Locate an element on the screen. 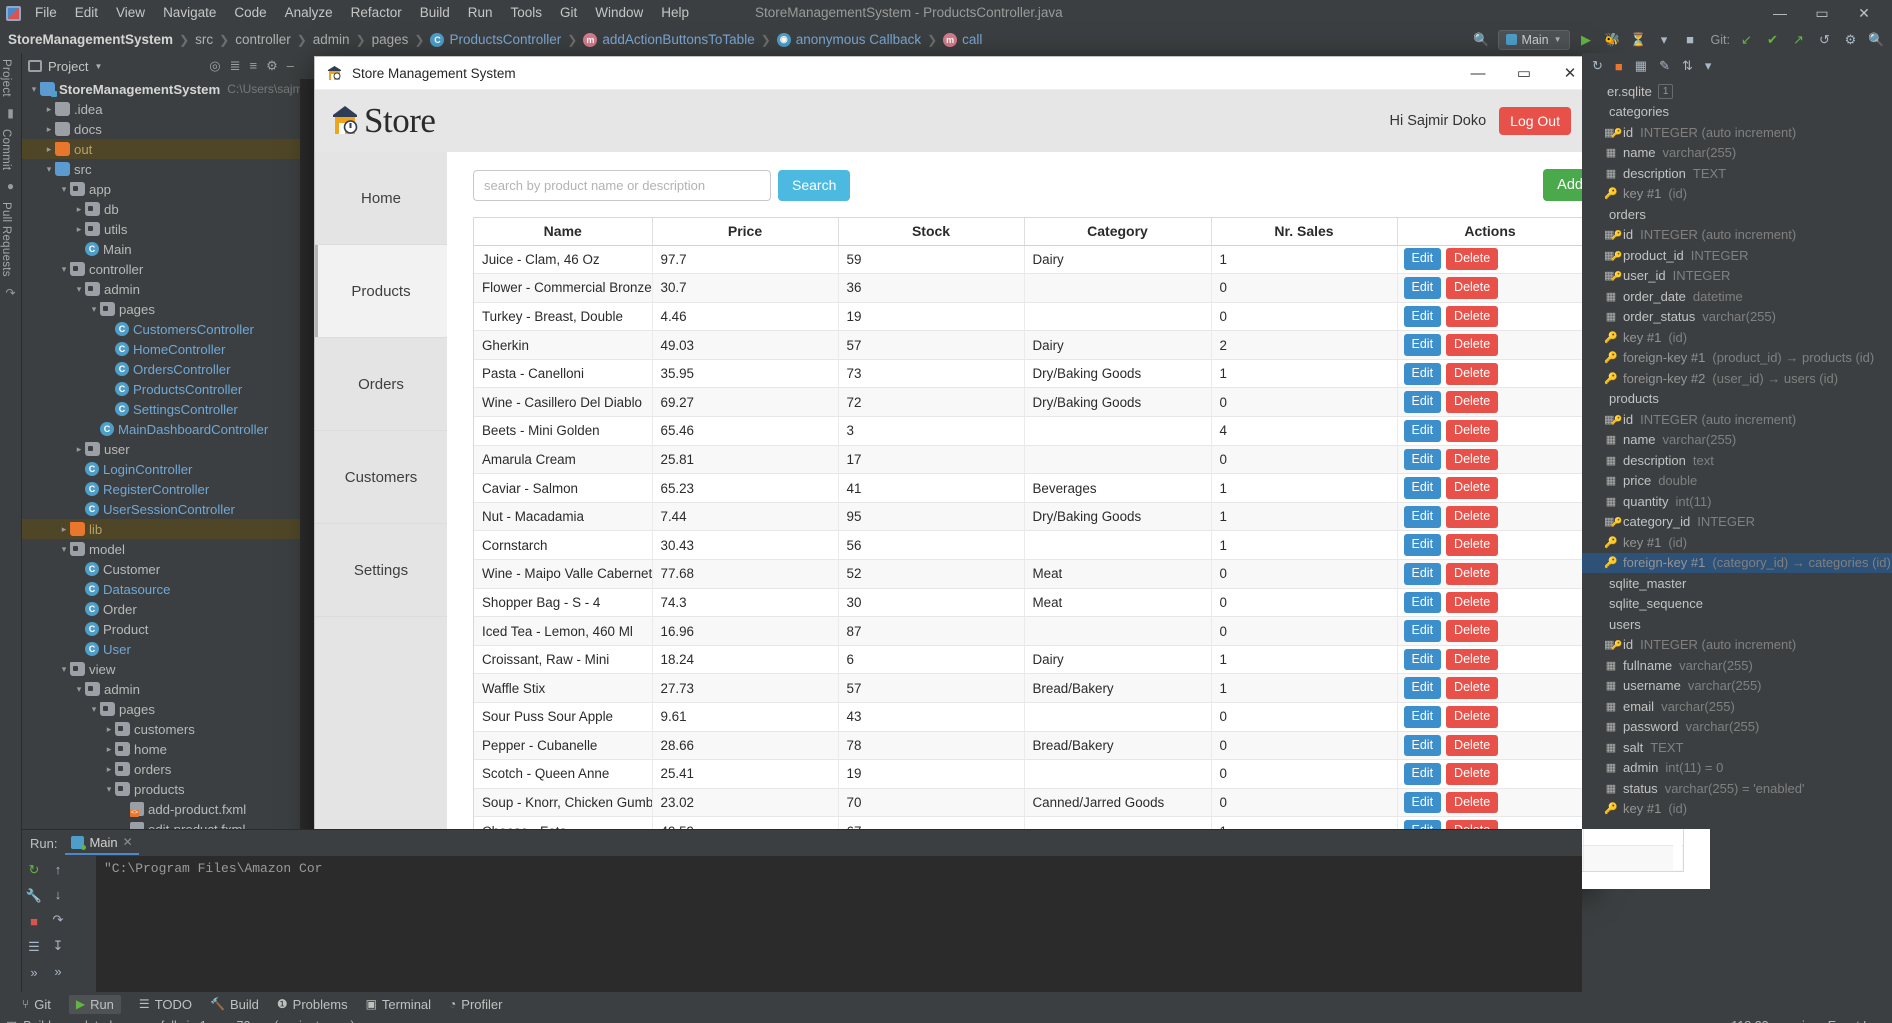  menu-item-window: Window is located at coordinates (619, 13).